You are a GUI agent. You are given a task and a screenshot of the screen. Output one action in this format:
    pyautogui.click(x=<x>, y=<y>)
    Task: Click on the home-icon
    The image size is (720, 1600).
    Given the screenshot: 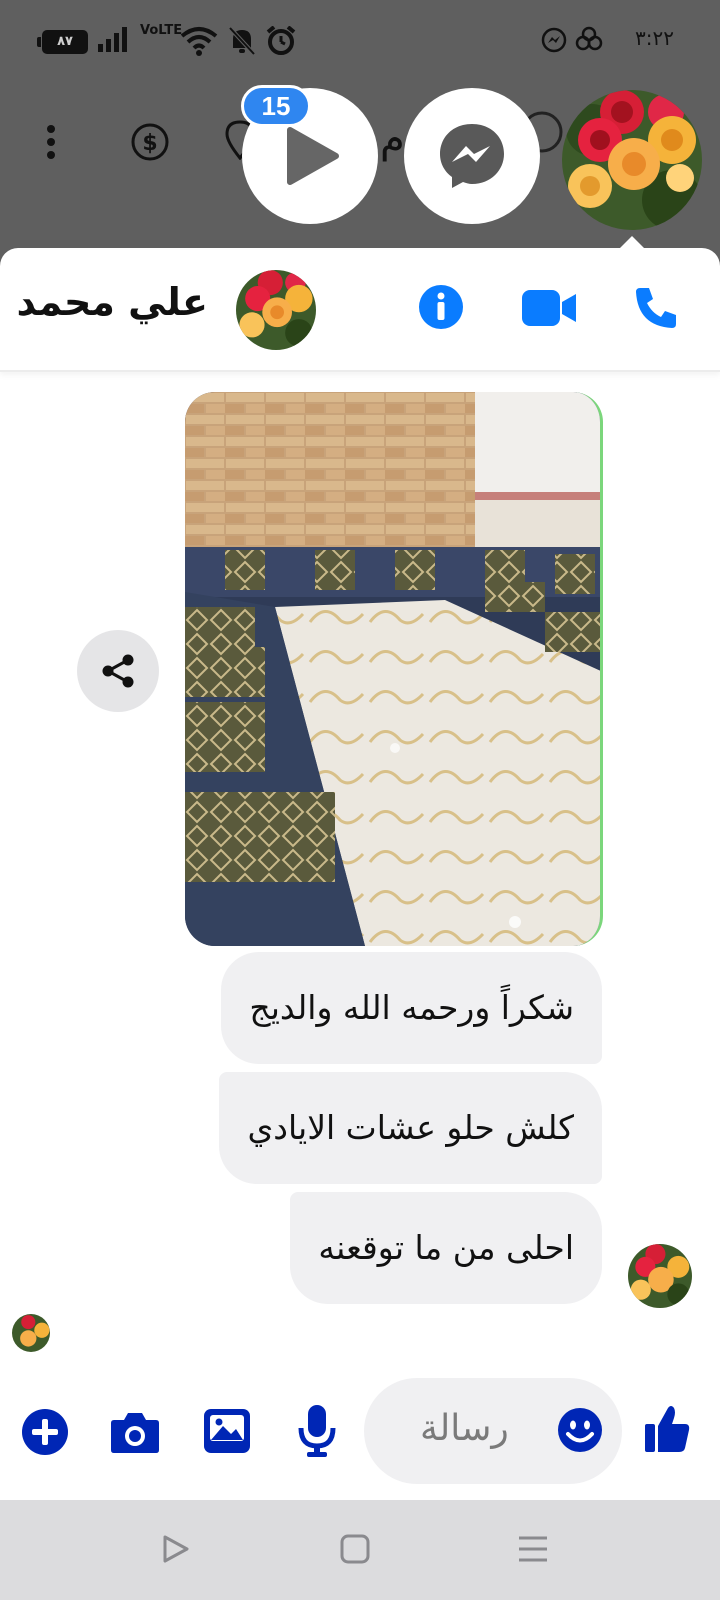 What is the action you would take?
    pyautogui.click(x=355, y=1549)
    